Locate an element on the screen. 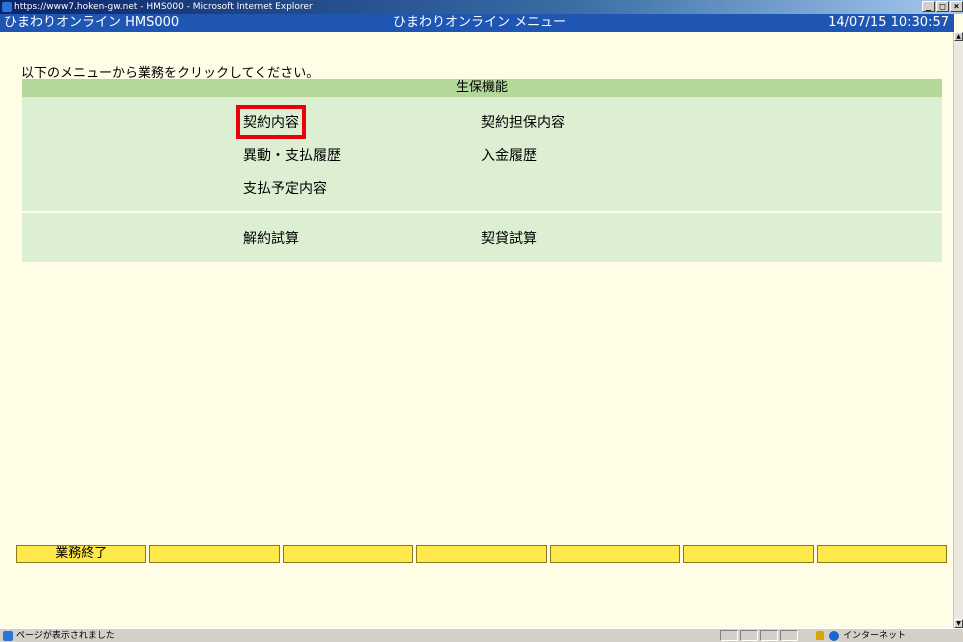  lock-icon is located at coordinates (820, 635).